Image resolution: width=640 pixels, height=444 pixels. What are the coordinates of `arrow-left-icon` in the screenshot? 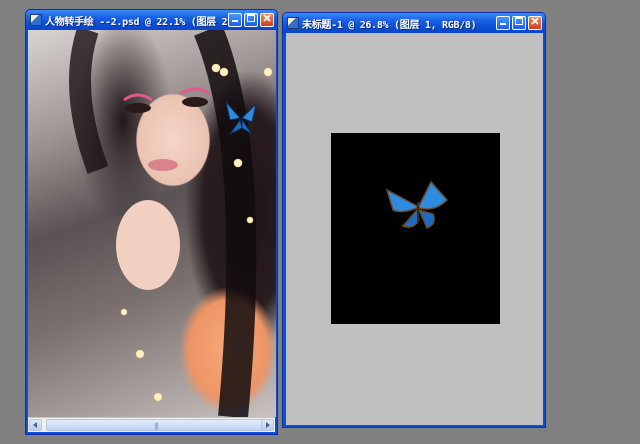 It's located at (35, 425).